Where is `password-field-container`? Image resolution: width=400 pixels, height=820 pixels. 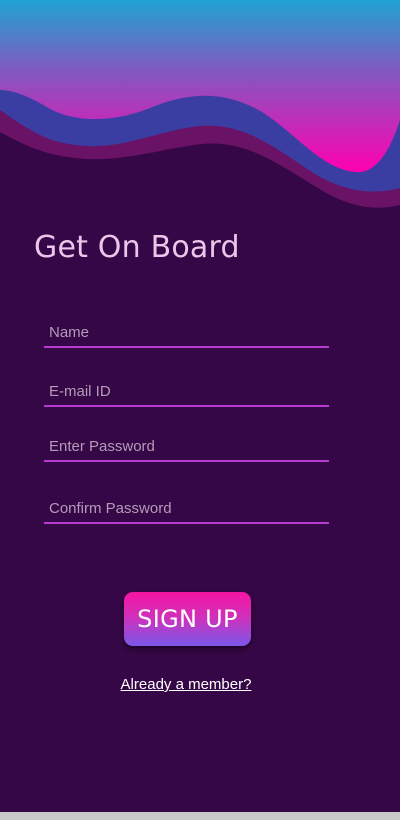 password-field-container is located at coordinates (189, 447).